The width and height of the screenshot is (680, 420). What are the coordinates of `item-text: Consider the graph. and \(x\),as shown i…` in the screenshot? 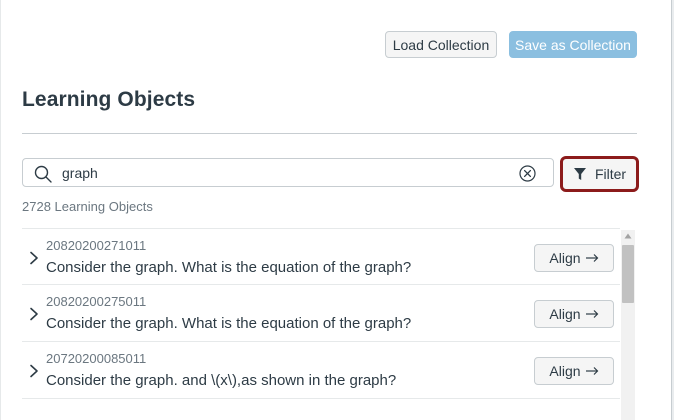 It's located at (221, 380).